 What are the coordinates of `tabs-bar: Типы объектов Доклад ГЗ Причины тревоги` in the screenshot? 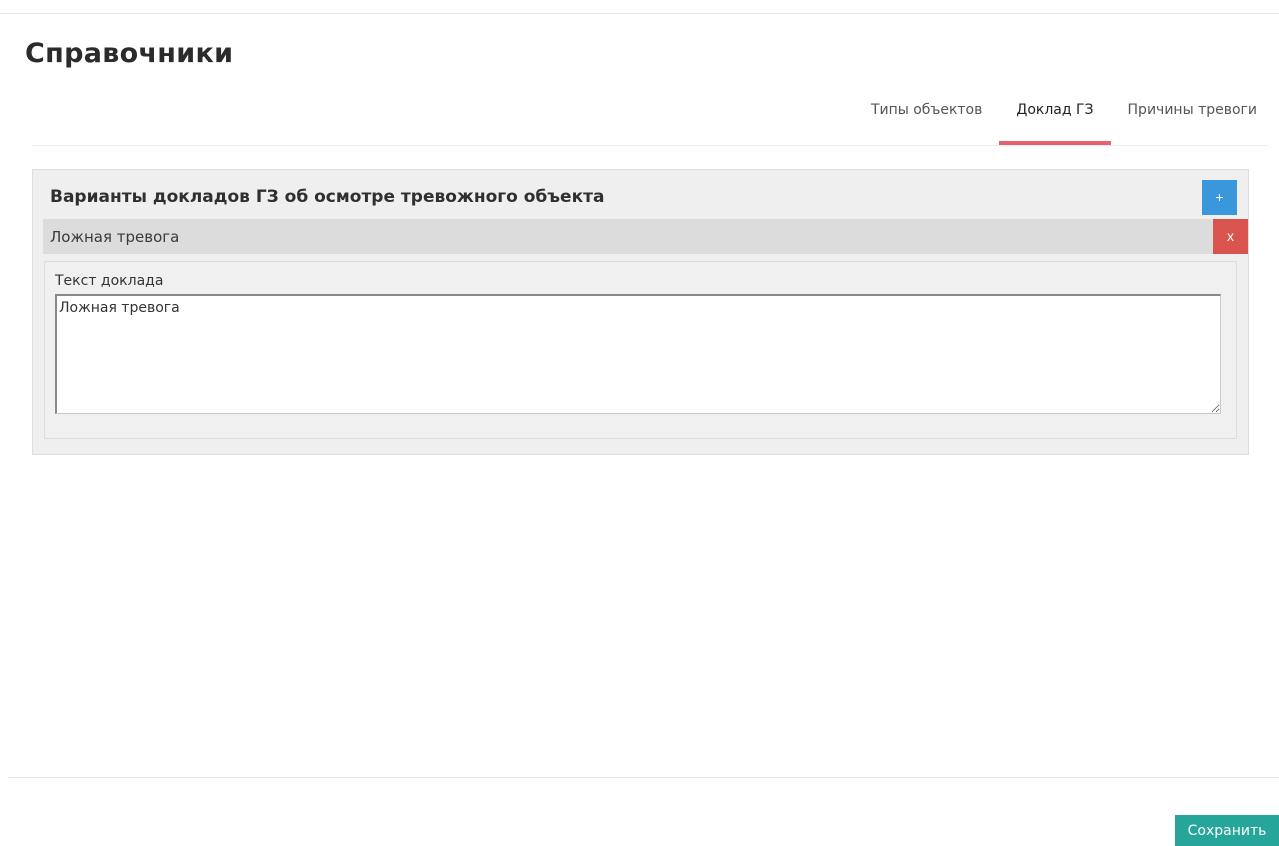 It's located at (1047, 120).